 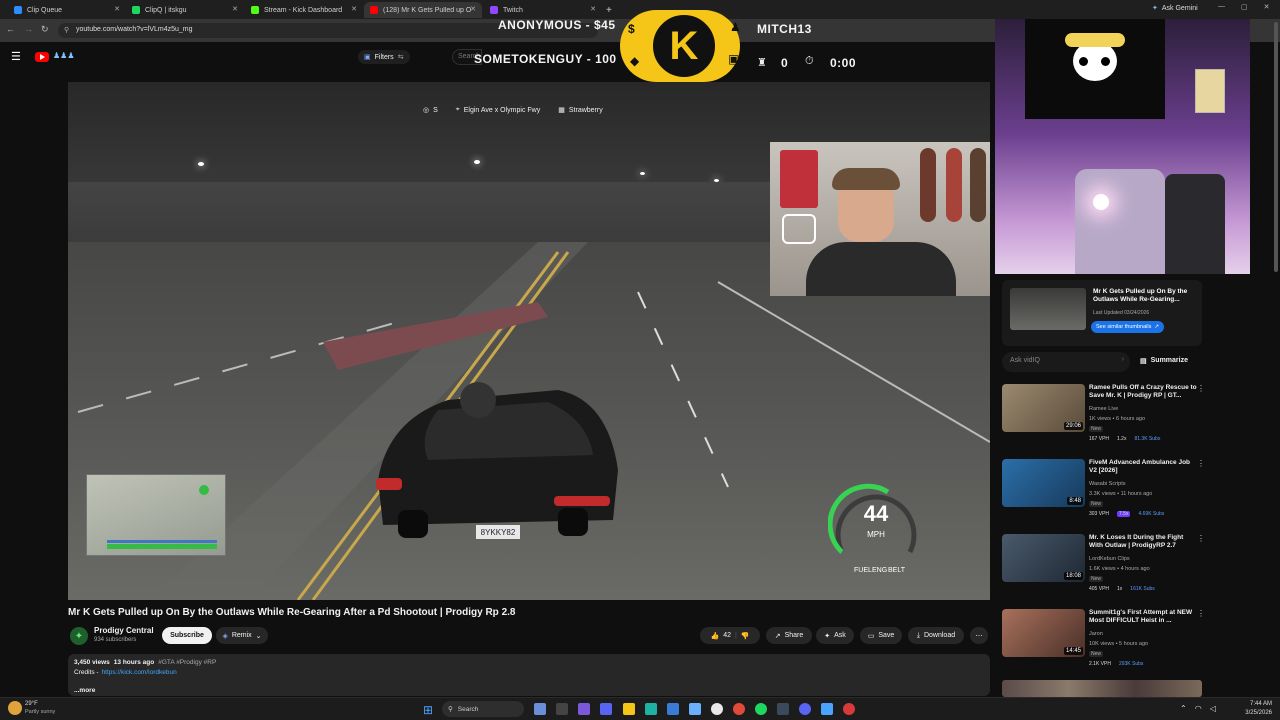 I want to click on spotify-icon, so click(x=761, y=709).